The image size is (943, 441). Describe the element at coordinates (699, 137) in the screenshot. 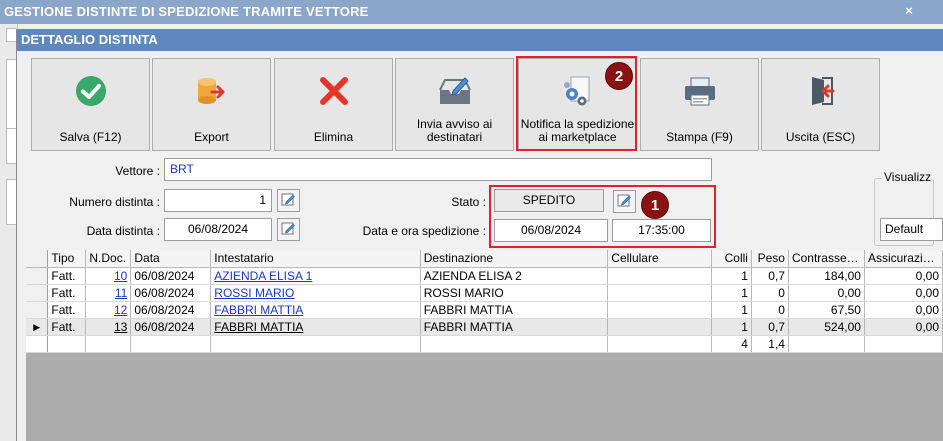

I see `print-button-label: Stampa (F9)` at that location.